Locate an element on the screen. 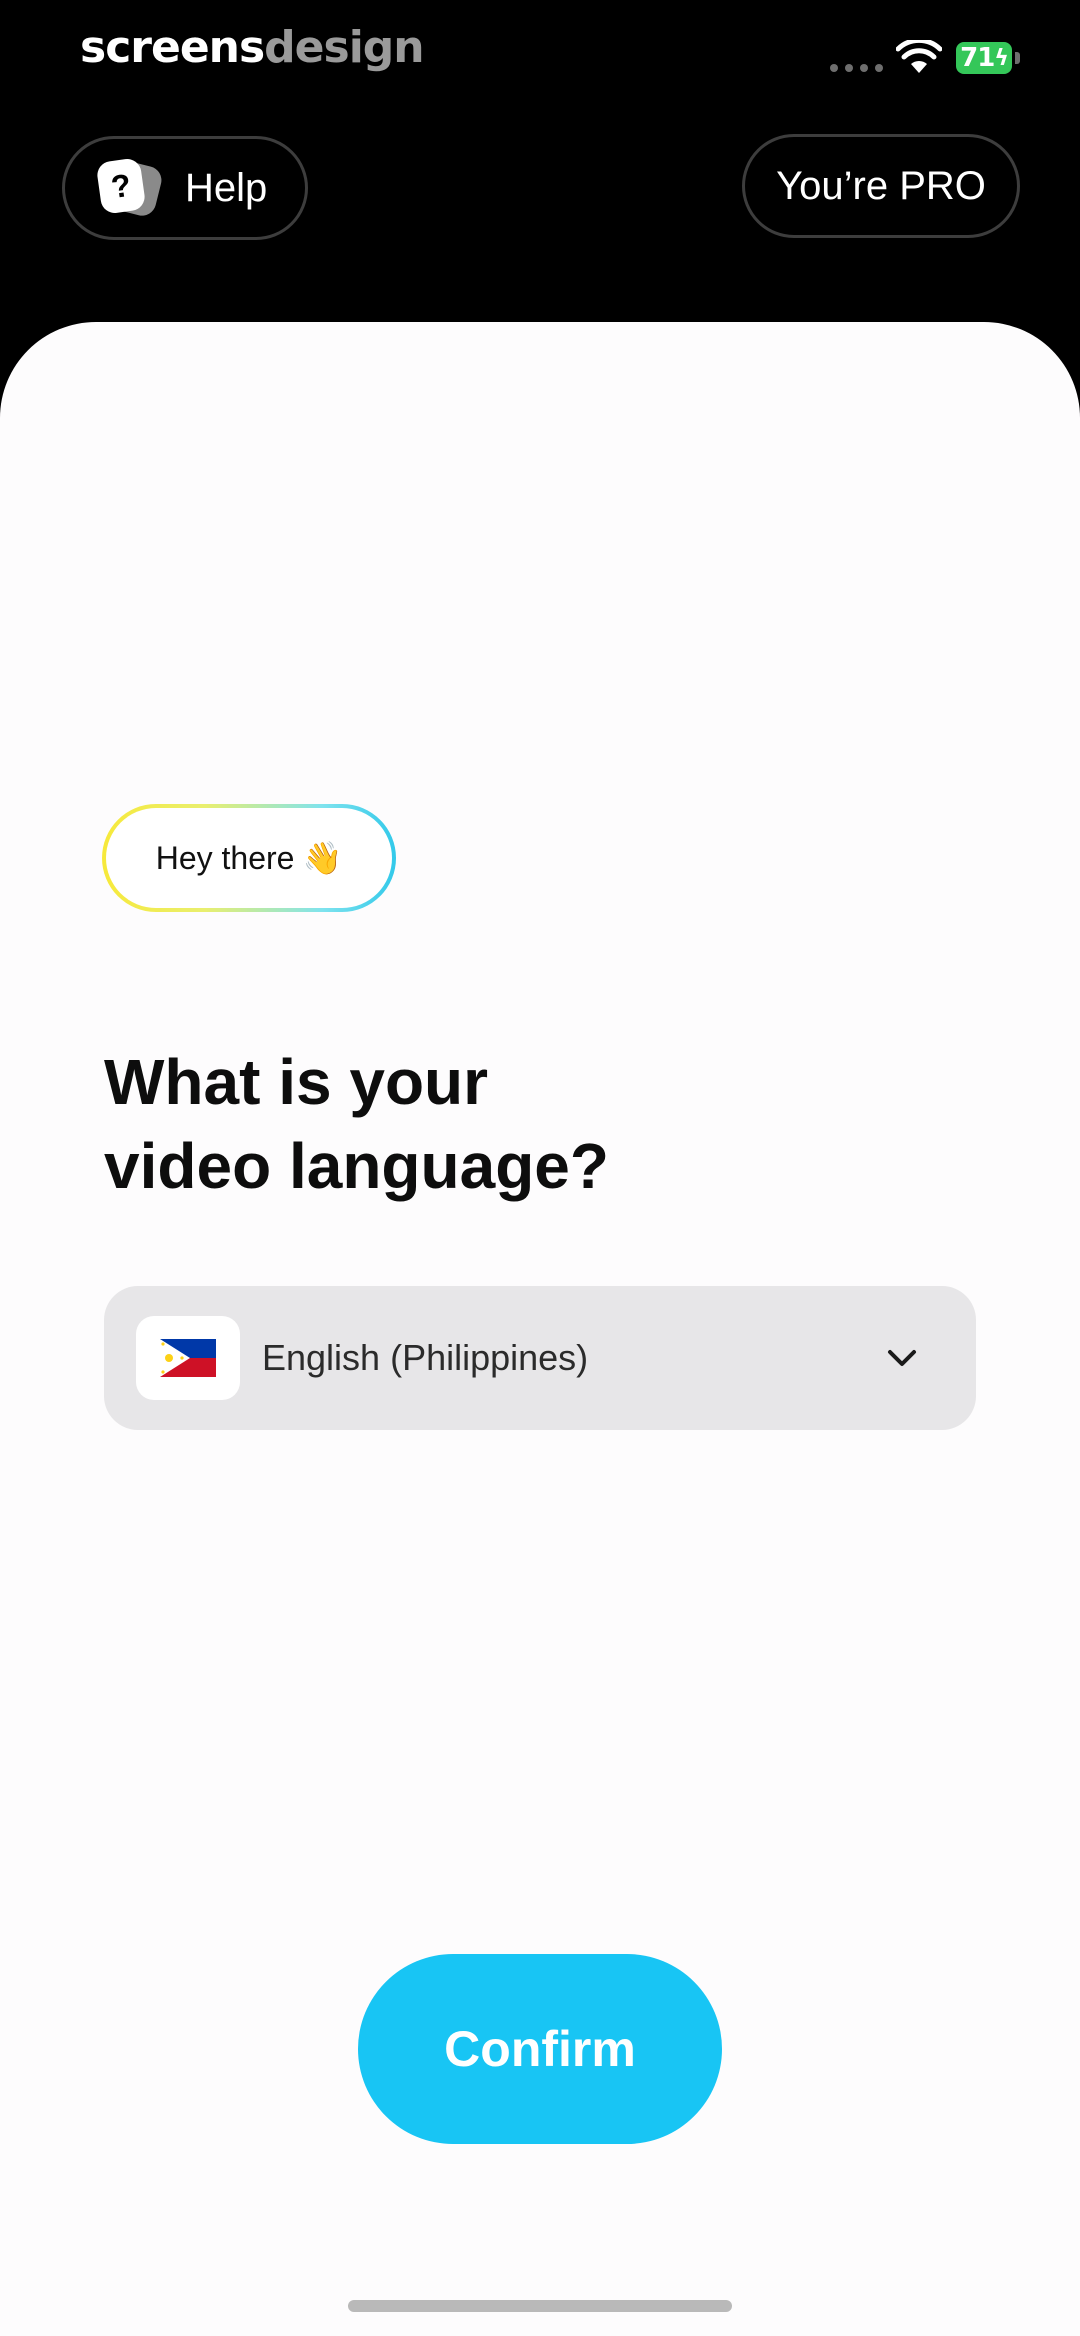  help-button: ? Help is located at coordinates (185, 188).